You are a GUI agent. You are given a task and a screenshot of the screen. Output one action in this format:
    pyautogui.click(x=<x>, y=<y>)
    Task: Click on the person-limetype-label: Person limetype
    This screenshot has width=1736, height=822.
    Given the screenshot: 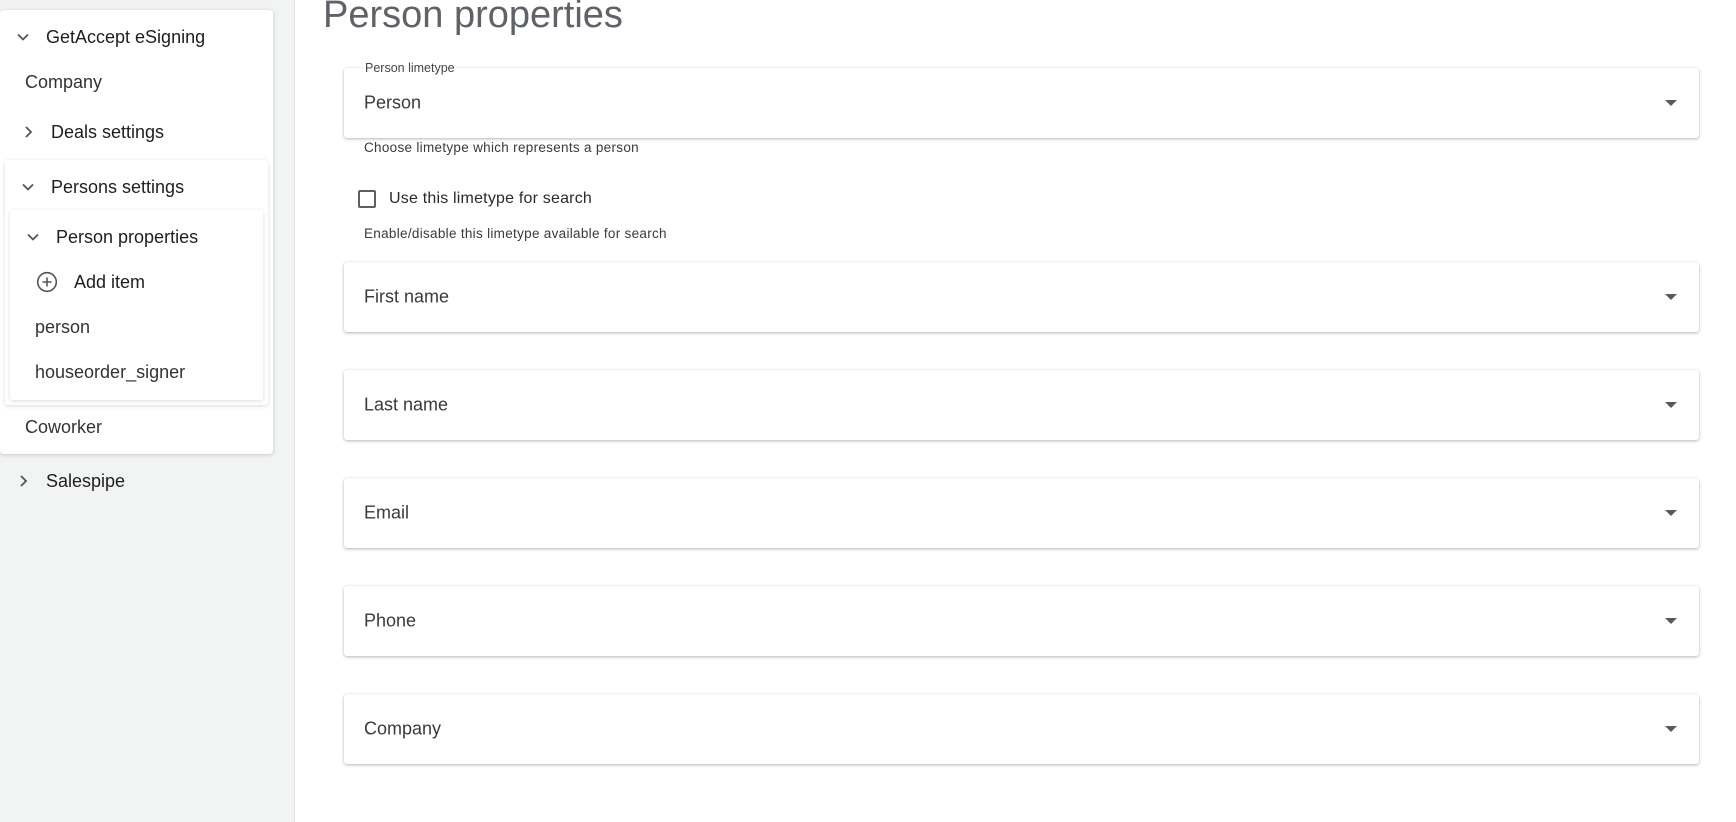 What is the action you would take?
    pyautogui.click(x=410, y=68)
    